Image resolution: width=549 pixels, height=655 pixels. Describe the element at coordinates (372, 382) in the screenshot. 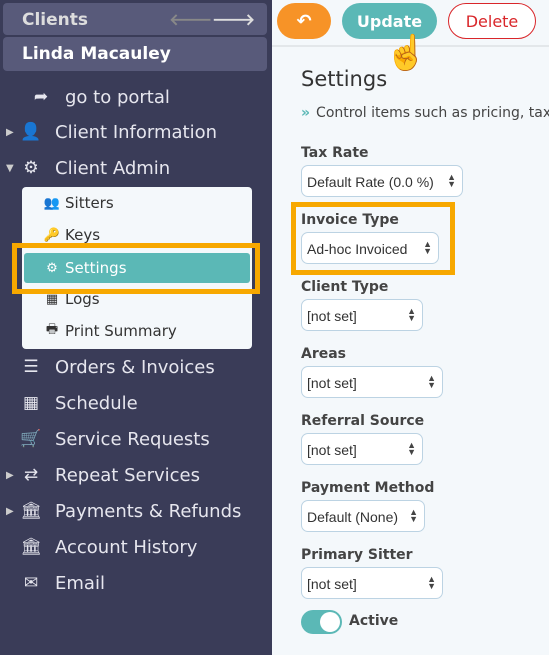

I see `areas-select: [not set] ▲ ▼` at that location.